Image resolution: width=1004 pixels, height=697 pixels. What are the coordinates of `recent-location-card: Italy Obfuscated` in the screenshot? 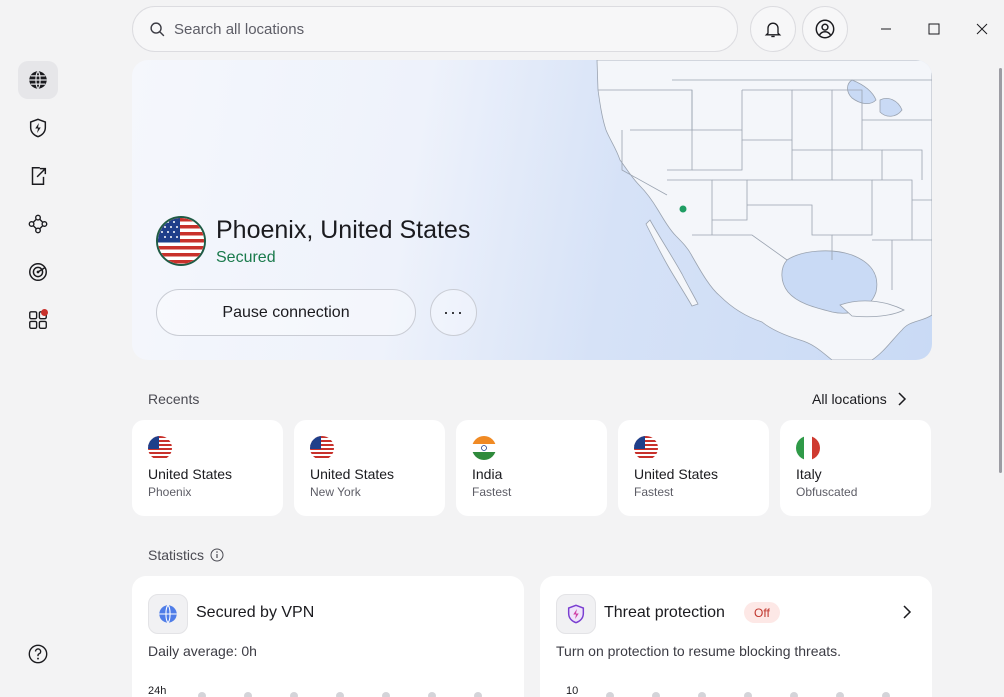 It's located at (855, 468).